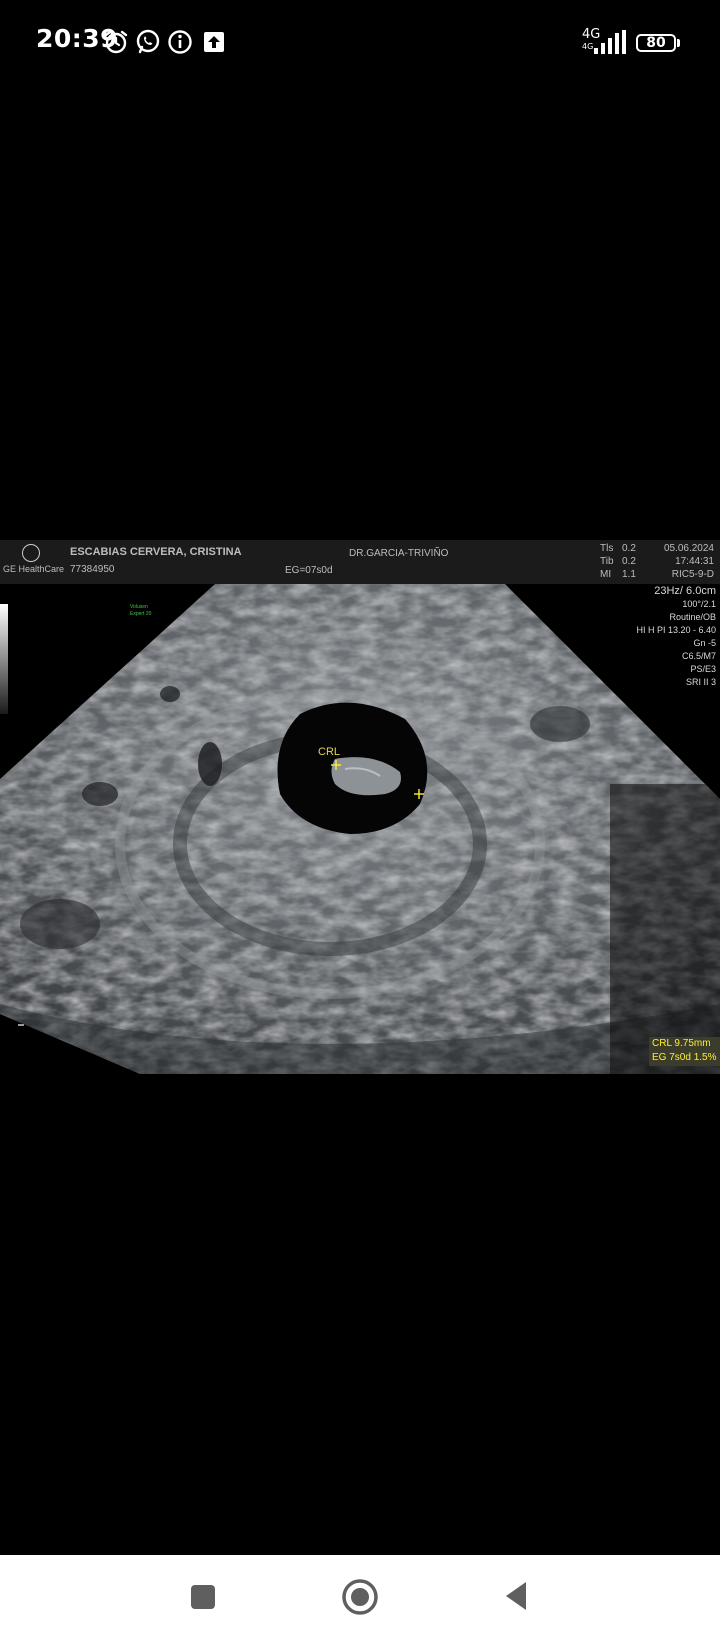  What do you see at coordinates (360, 40) in the screenshot?
I see `status-bar: 20:39 4G 4G 80` at bounding box center [360, 40].